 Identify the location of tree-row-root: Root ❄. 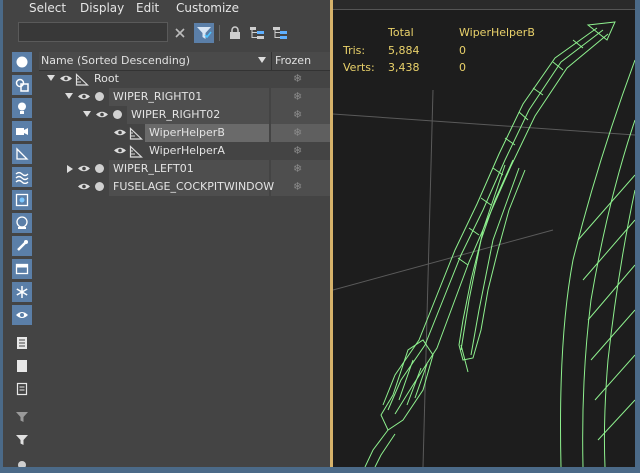
(184, 79).